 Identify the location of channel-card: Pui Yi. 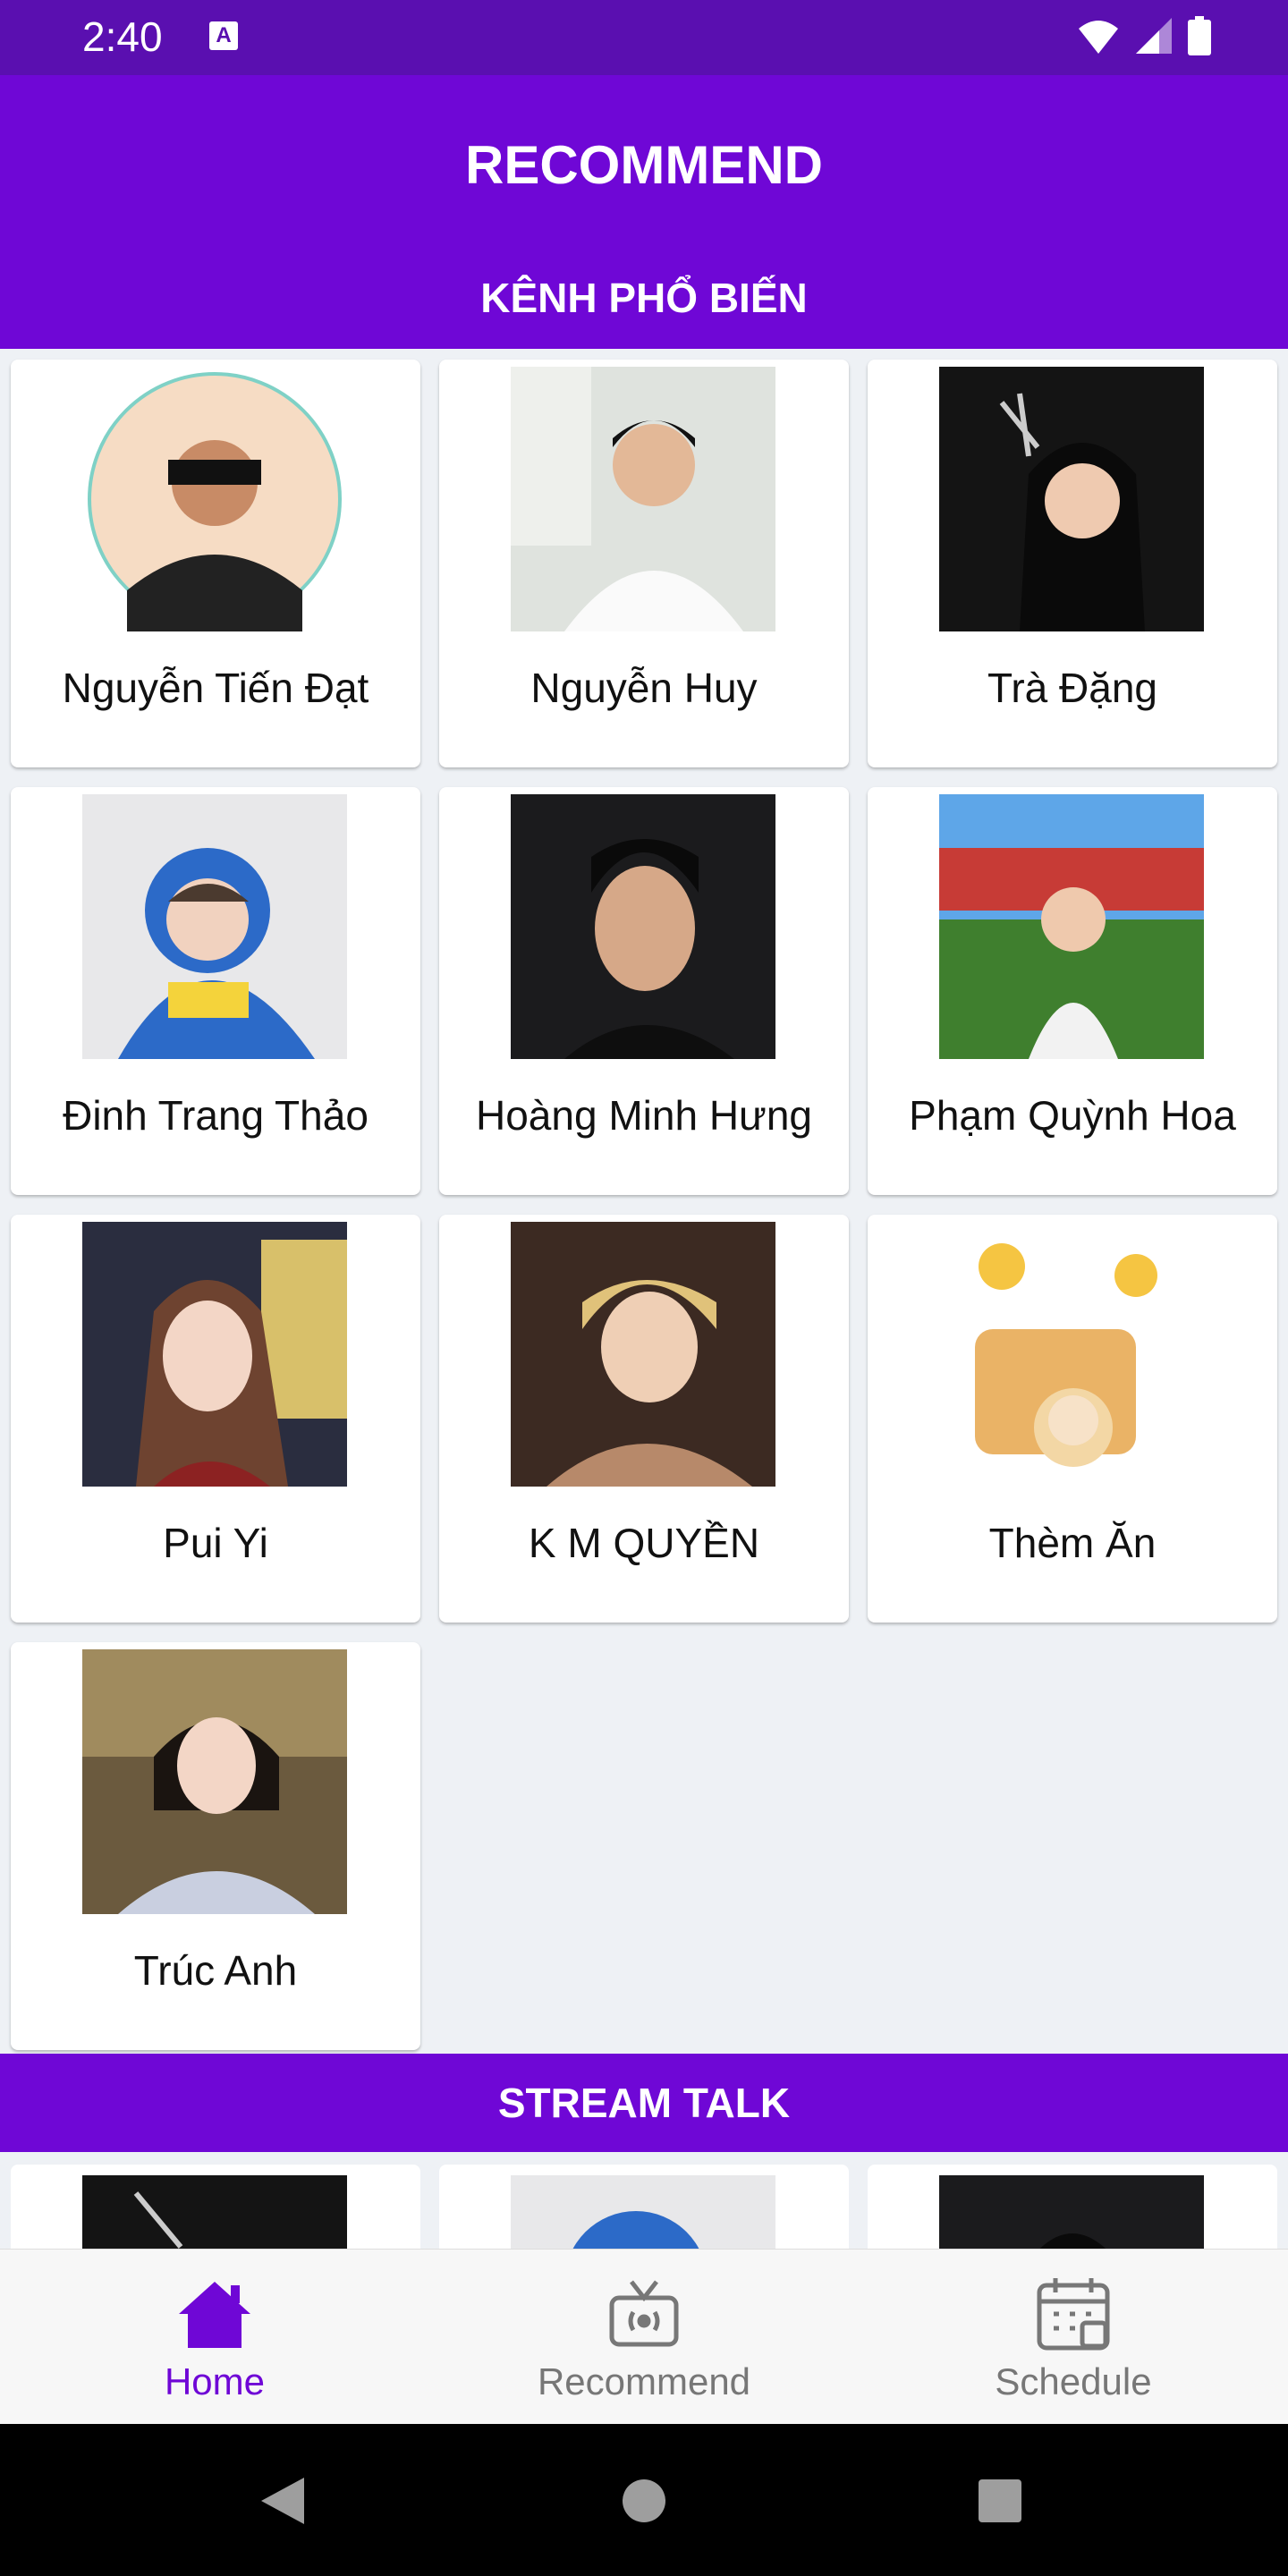
(215, 1419).